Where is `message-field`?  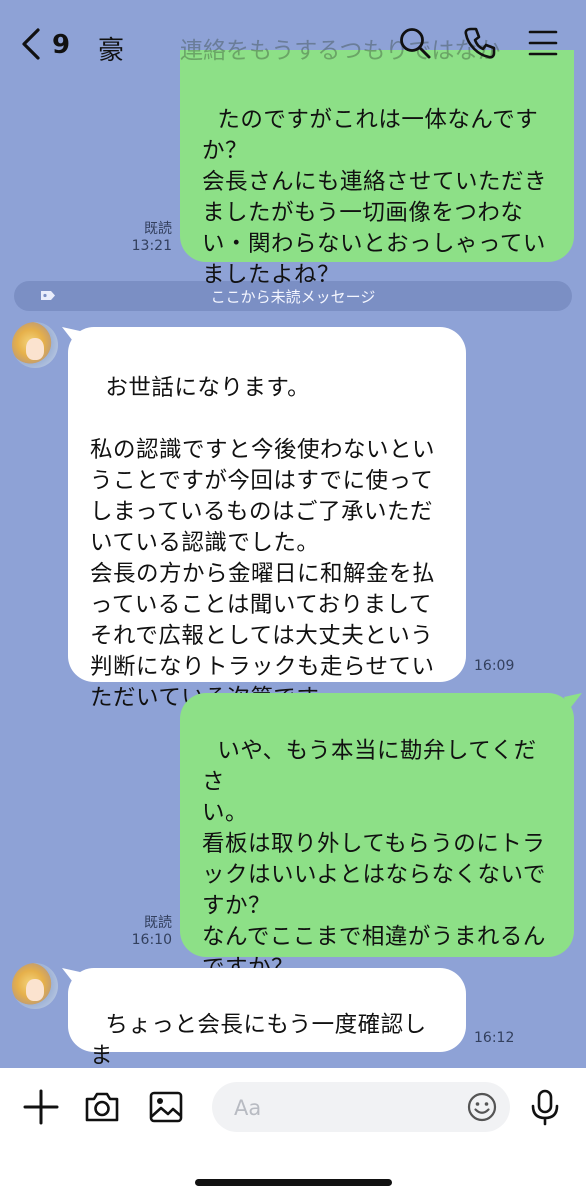
message-field is located at coordinates (361, 1108).